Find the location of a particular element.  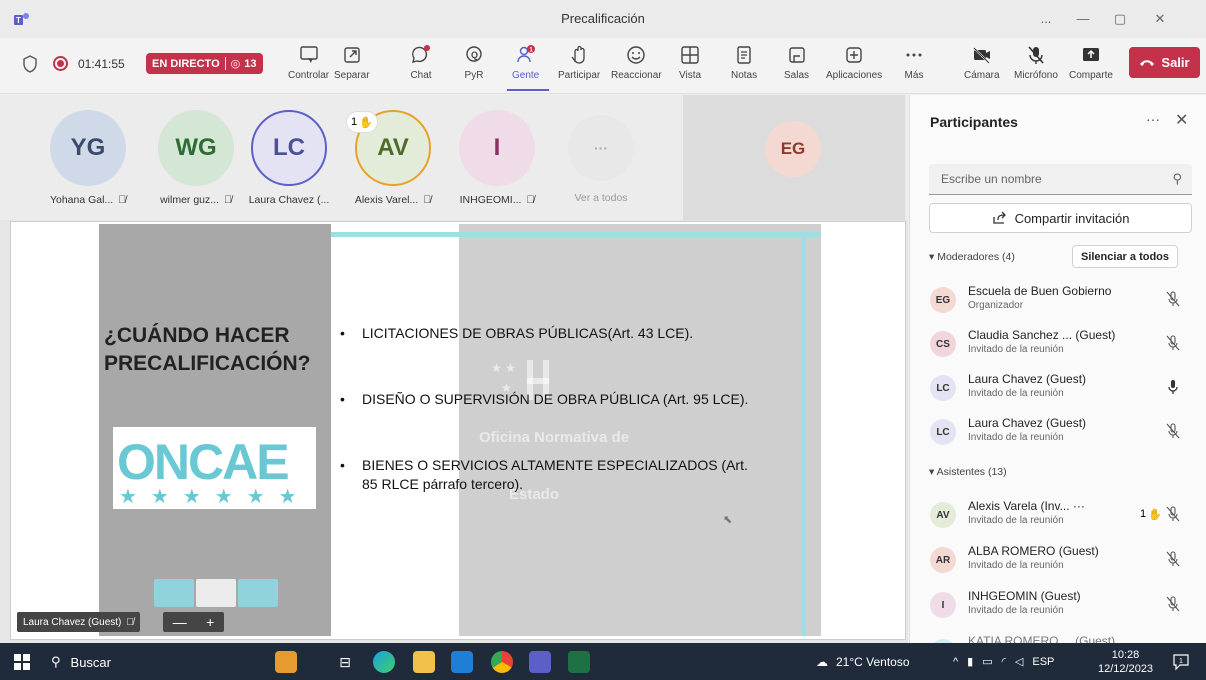

see-all-tile: ··· Ver a todos is located at coordinates (601, 157).